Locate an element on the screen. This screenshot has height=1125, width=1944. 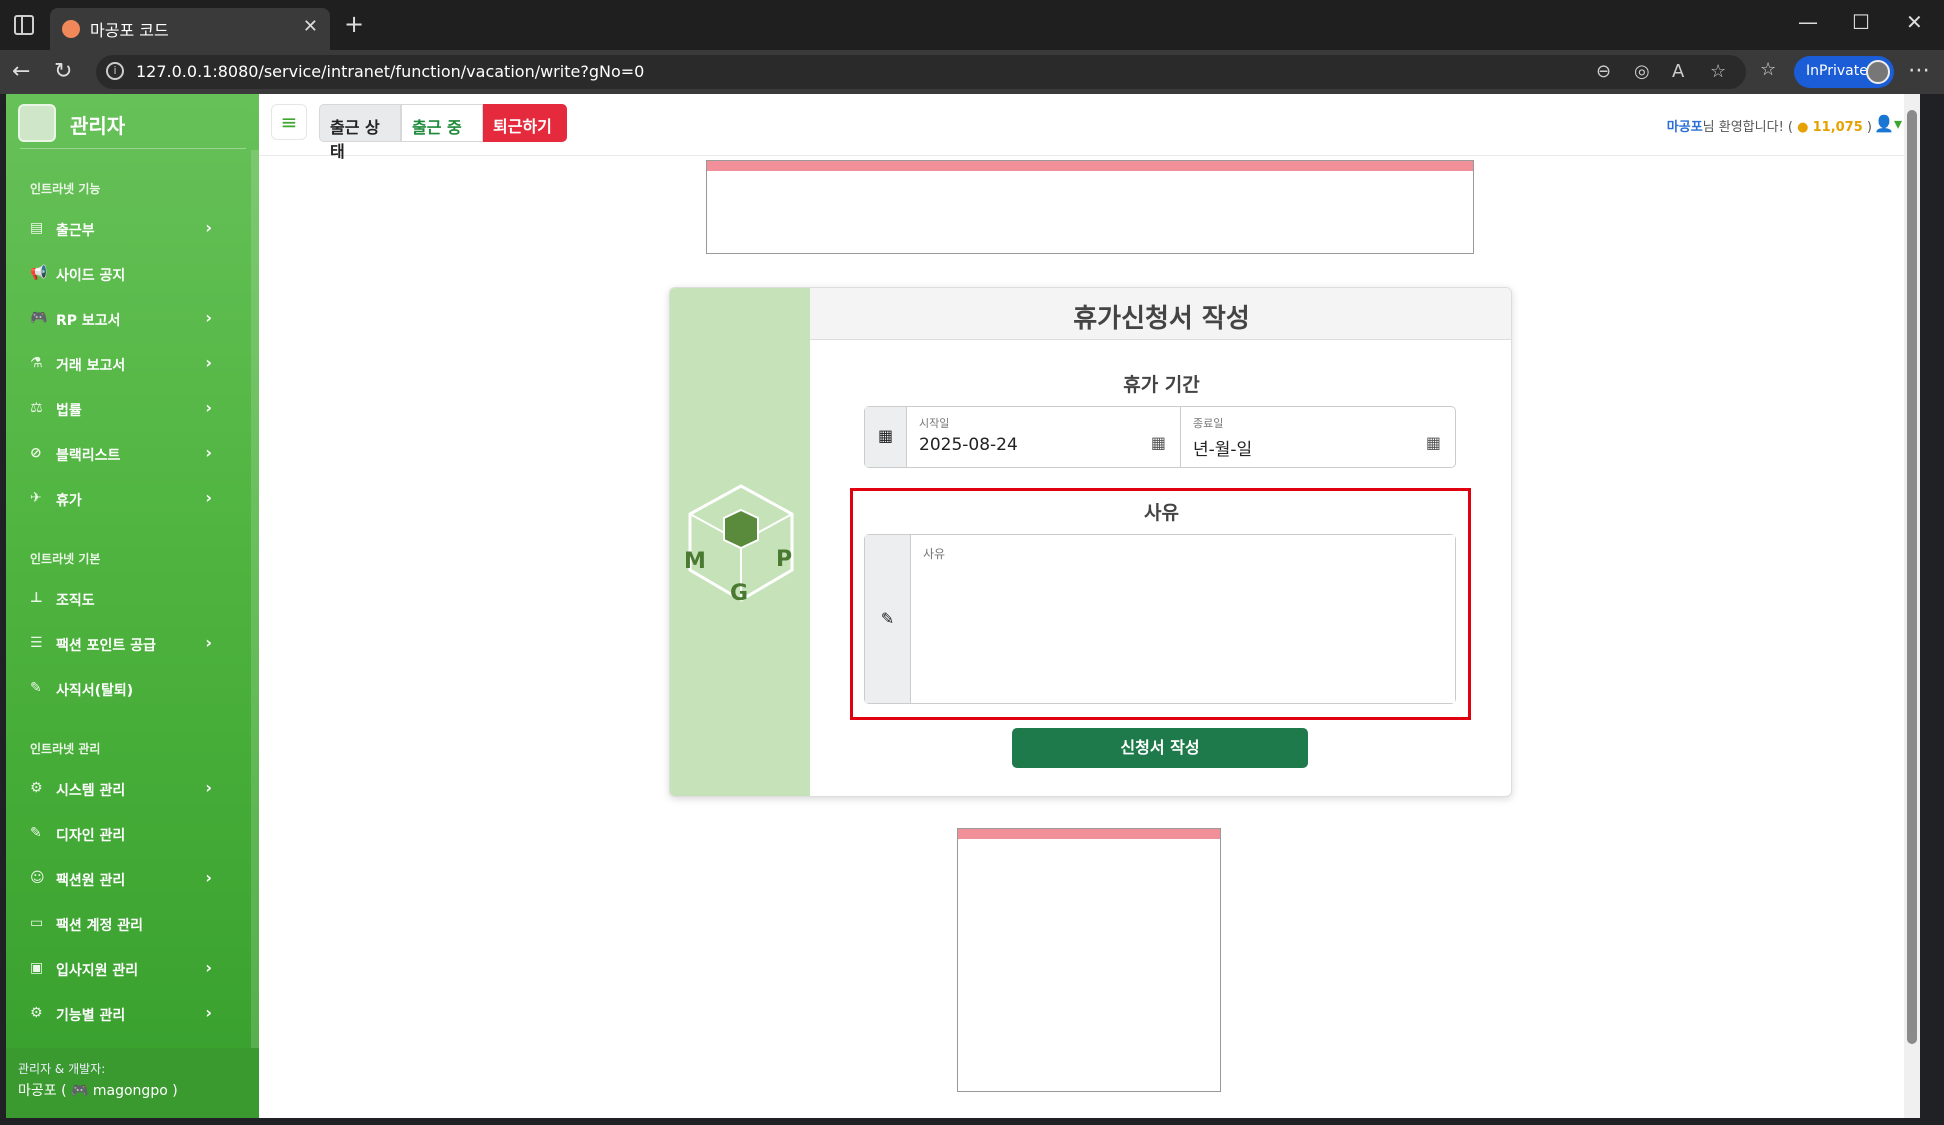
favorite-star-icon: ☆ is located at coordinates (1718, 71).